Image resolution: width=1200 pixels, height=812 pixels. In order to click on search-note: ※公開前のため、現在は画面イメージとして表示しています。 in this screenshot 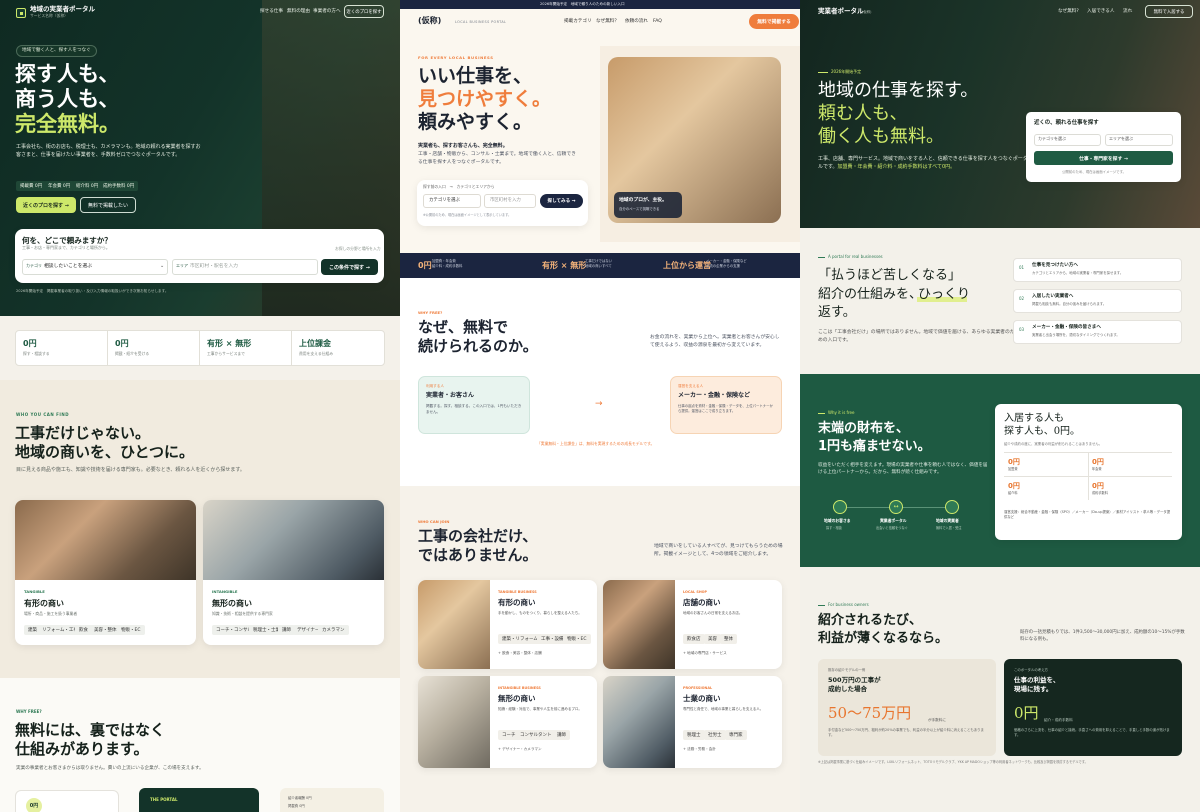, I will do `click(467, 215)`.